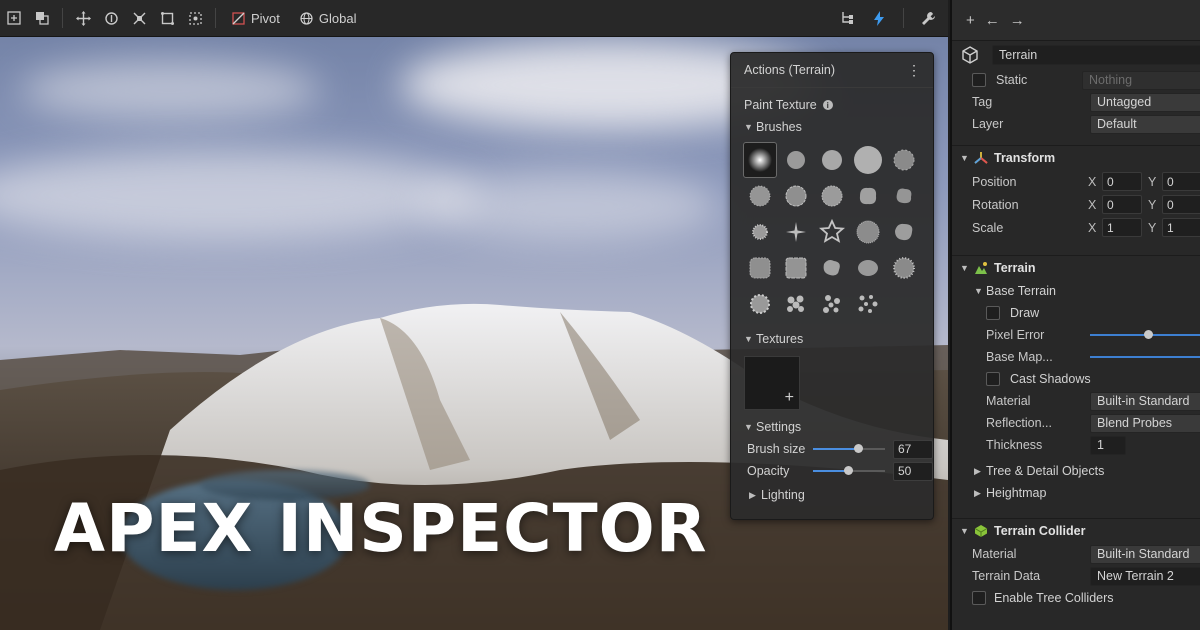 Image resolution: width=1200 pixels, height=630 pixels. Describe the element at coordinates (760, 196) in the screenshot. I see `brush-splatter` at that location.